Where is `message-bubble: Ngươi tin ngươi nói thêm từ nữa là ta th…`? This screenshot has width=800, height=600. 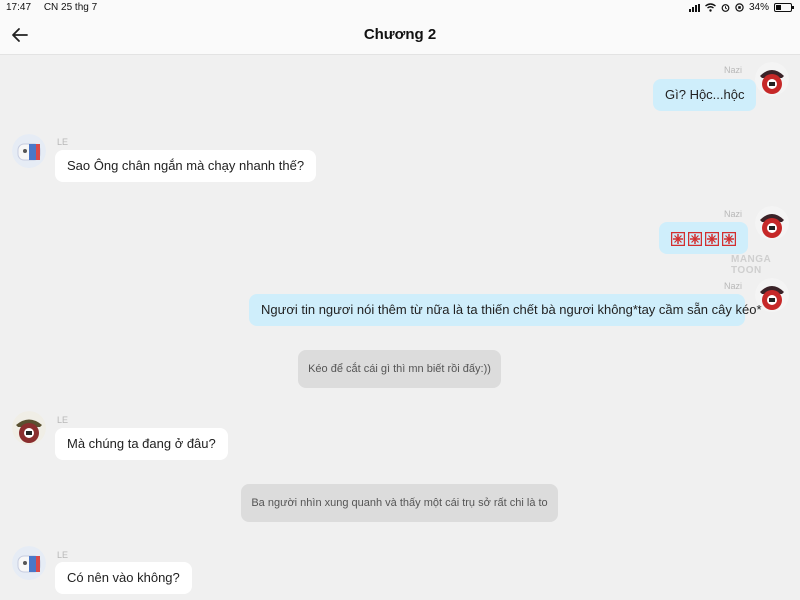
message-bubble: Ngươi tin ngươi nói thêm từ nữa là ta th… is located at coordinates (505, 310).